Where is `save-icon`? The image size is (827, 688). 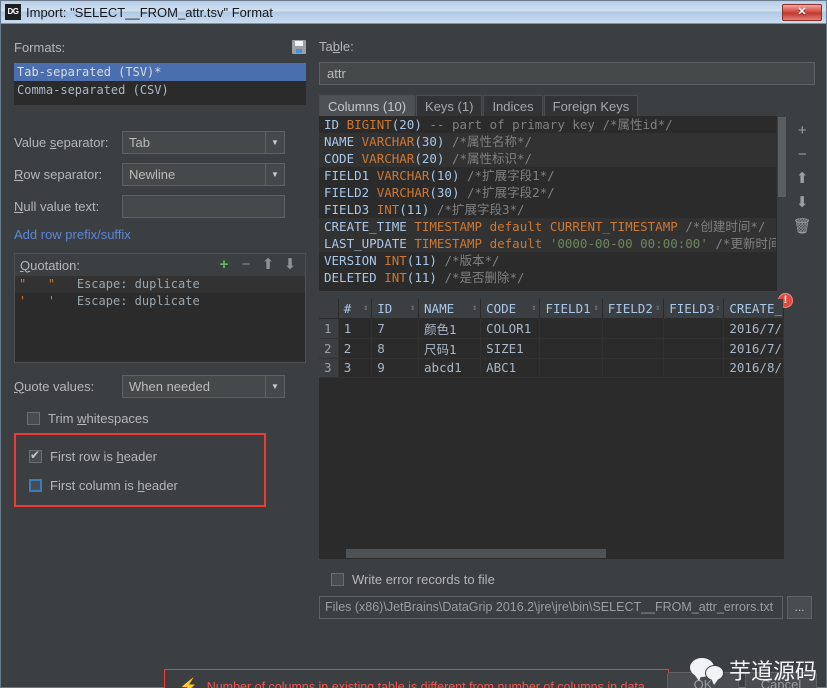 save-icon is located at coordinates (299, 47).